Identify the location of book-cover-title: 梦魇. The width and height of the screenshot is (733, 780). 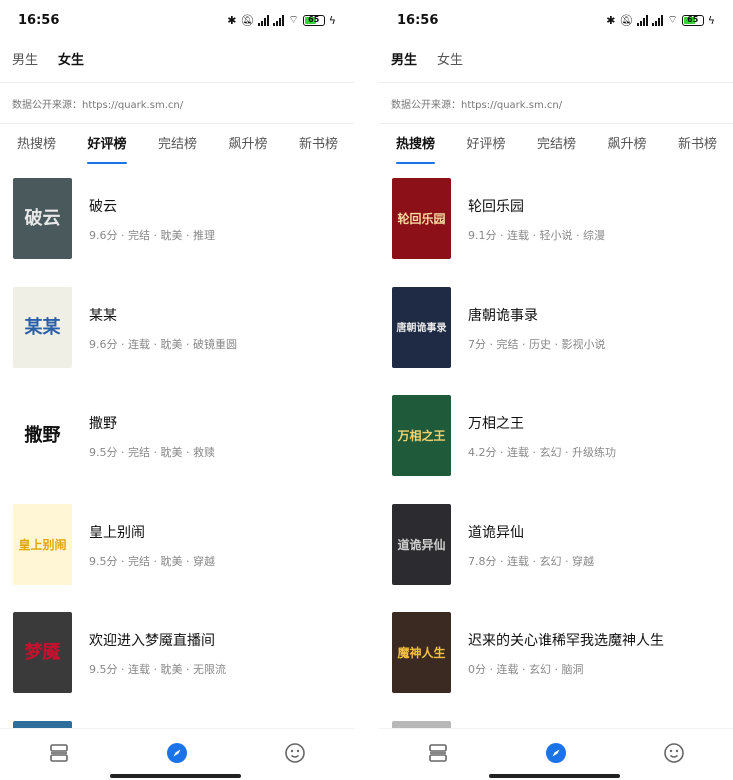
(42, 652).